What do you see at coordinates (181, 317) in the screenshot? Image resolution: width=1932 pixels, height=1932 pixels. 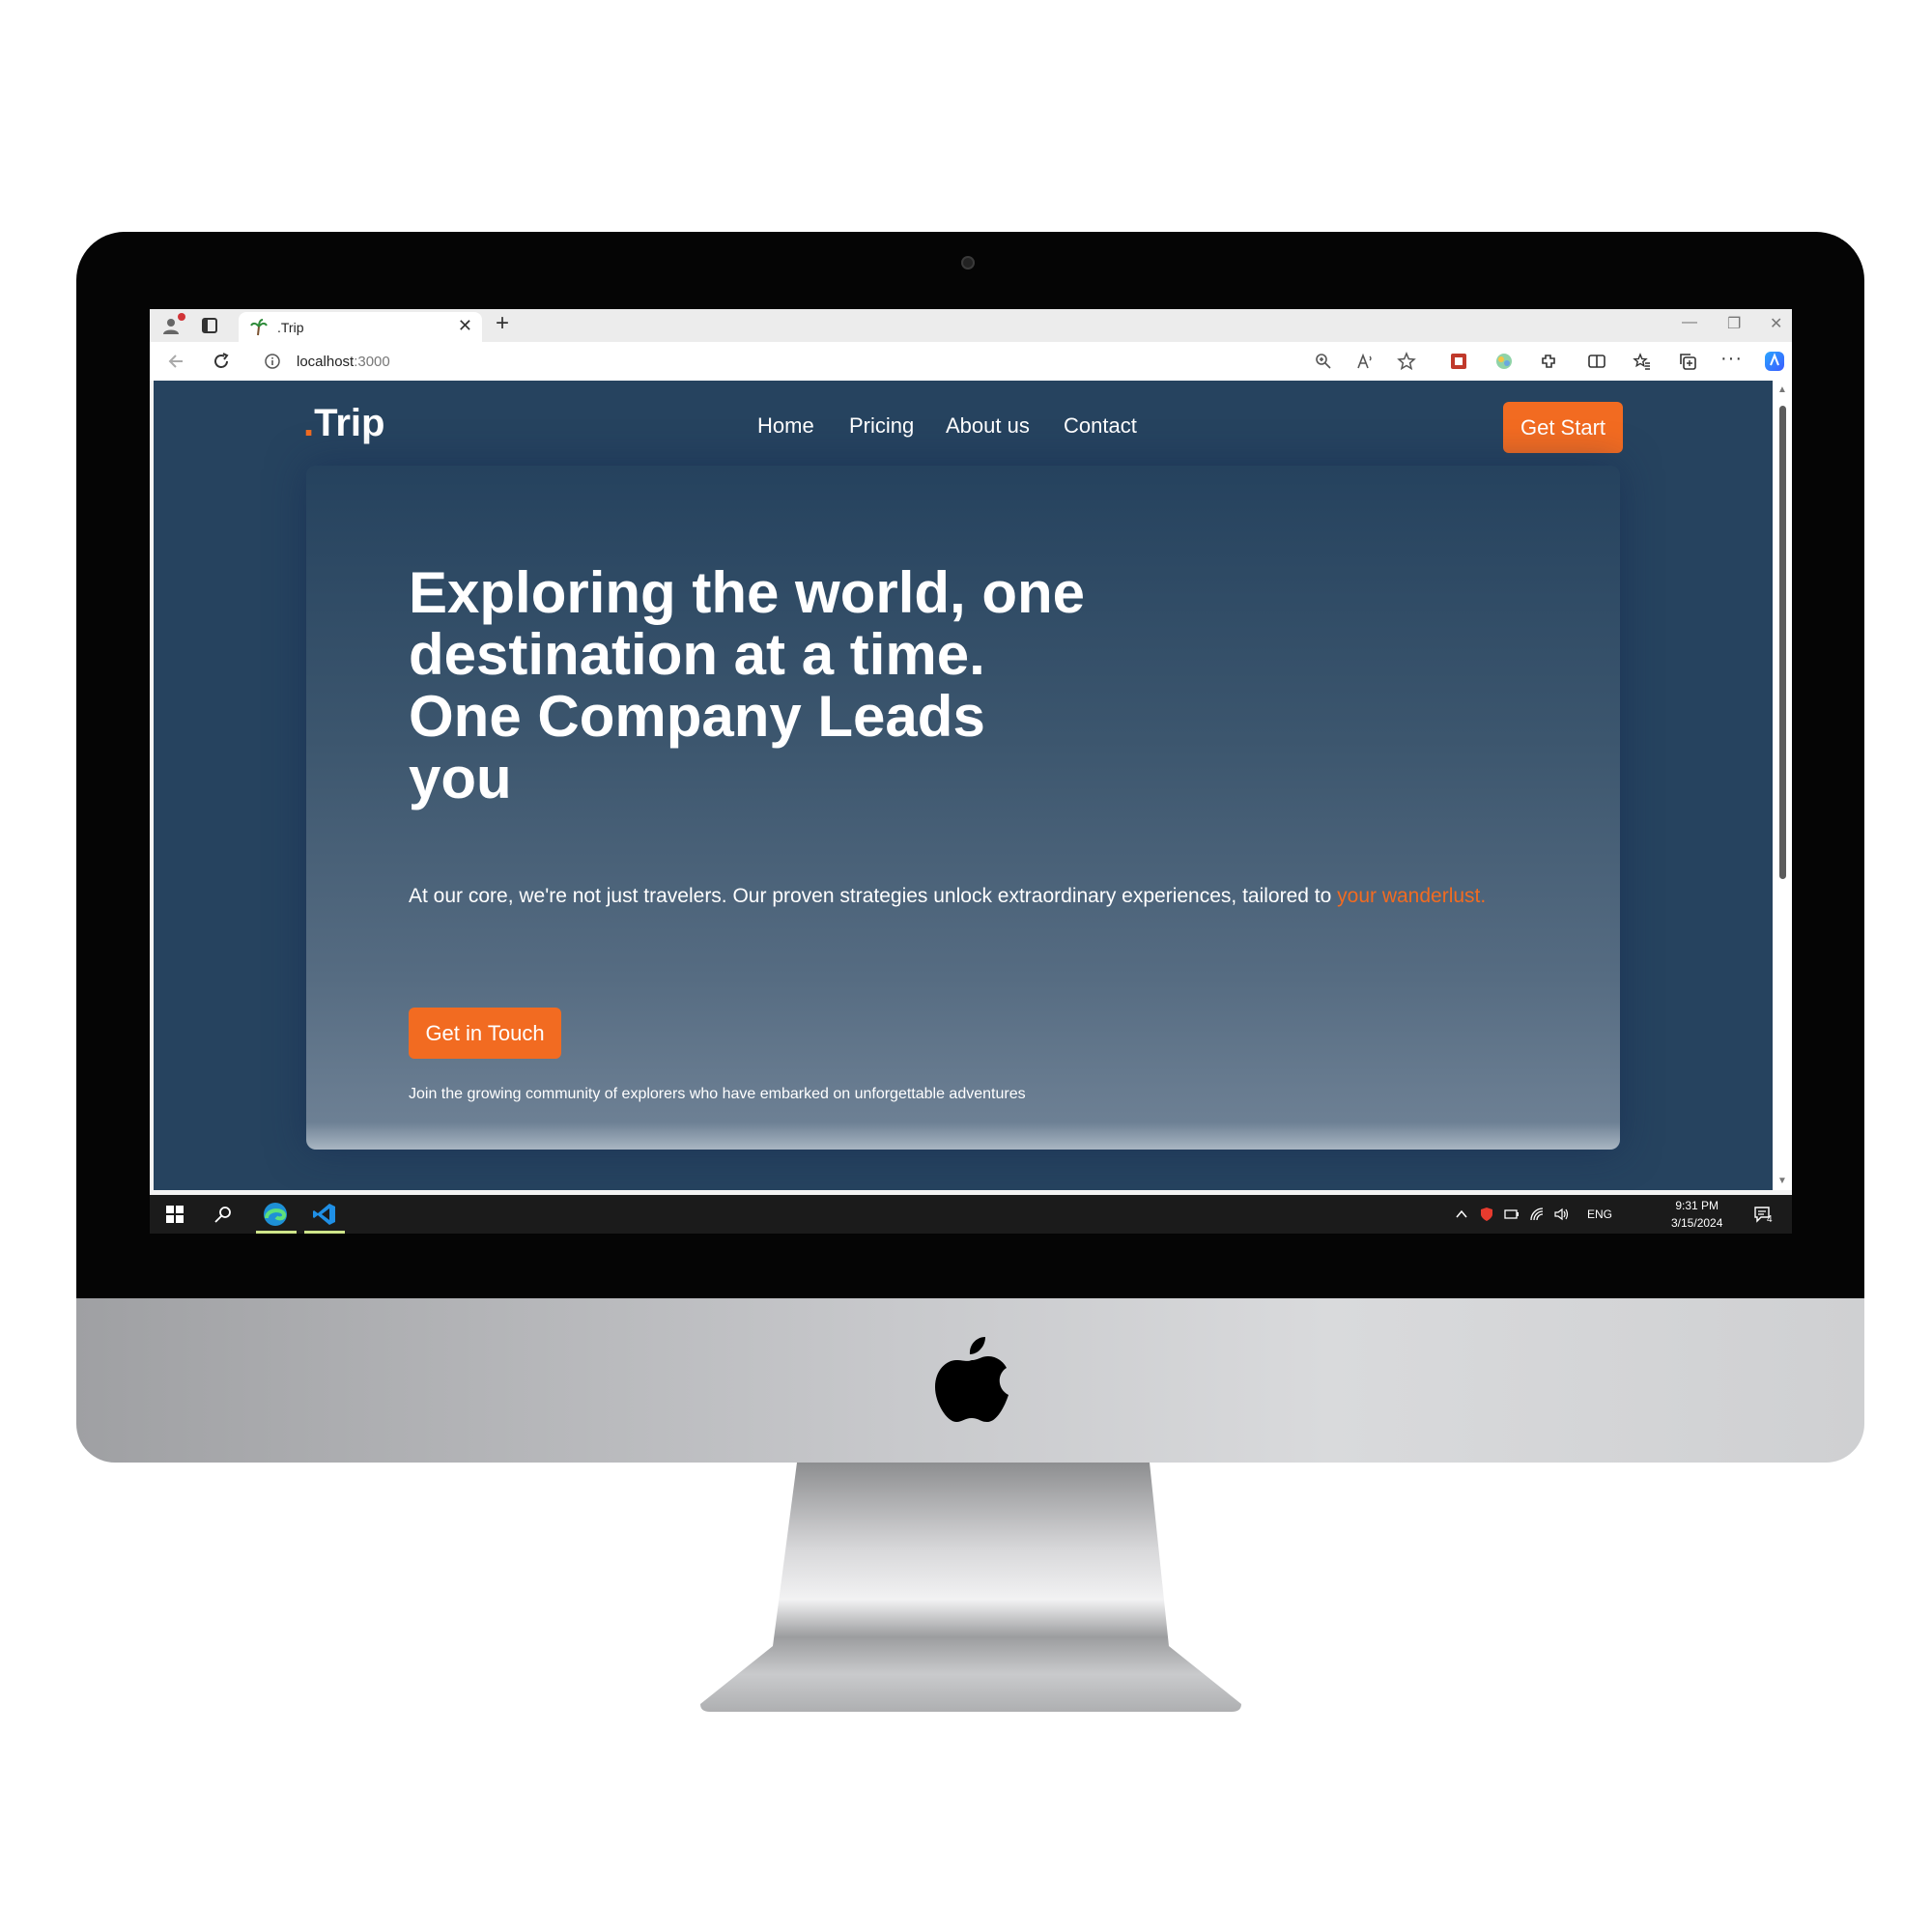 I see `profile-notification-dot` at bounding box center [181, 317].